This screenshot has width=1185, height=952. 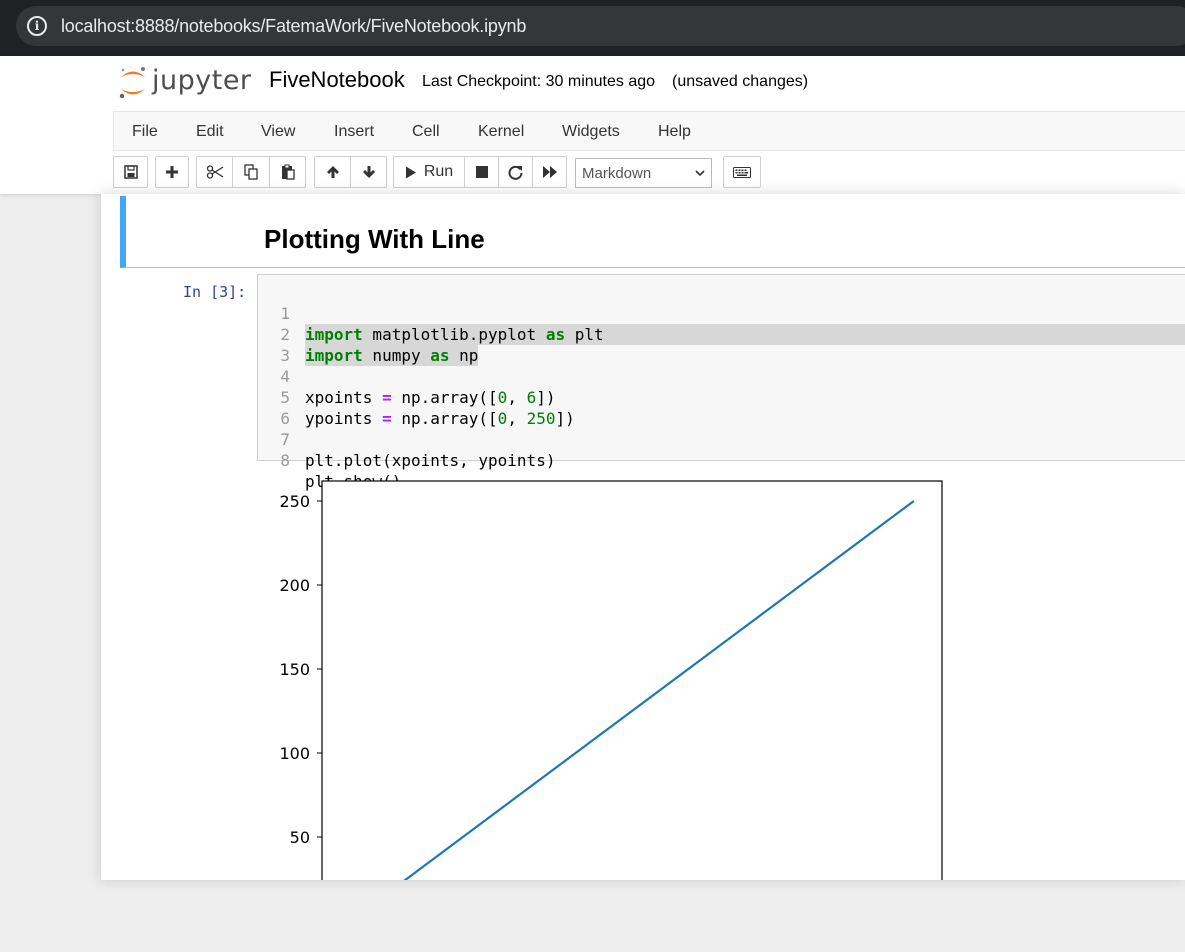 What do you see at coordinates (430, 460) in the screenshot?
I see `code-text: plt.plot(xpoints, ypoints)` at bounding box center [430, 460].